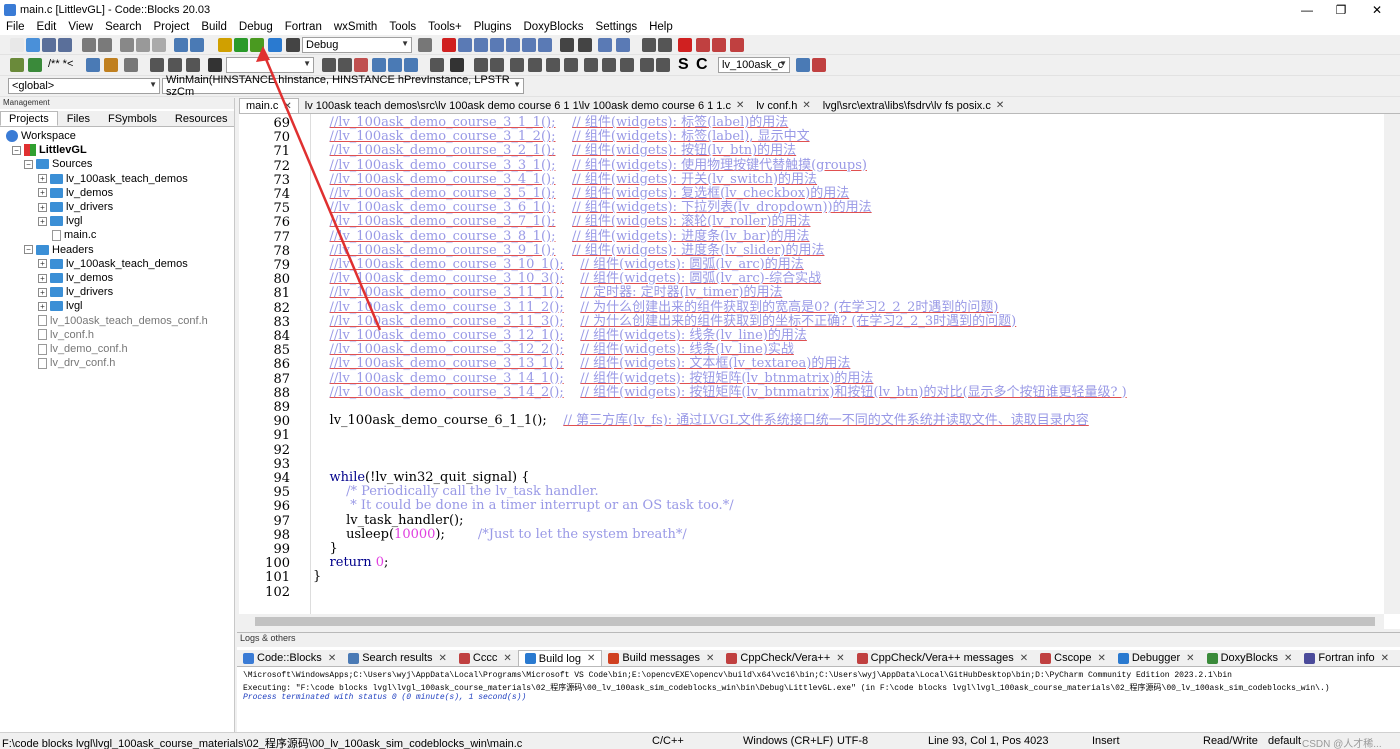 Image resolution: width=1400 pixels, height=749 pixels. I want to click on tree-node: lv_demo_conf.h, so click(83, 349).